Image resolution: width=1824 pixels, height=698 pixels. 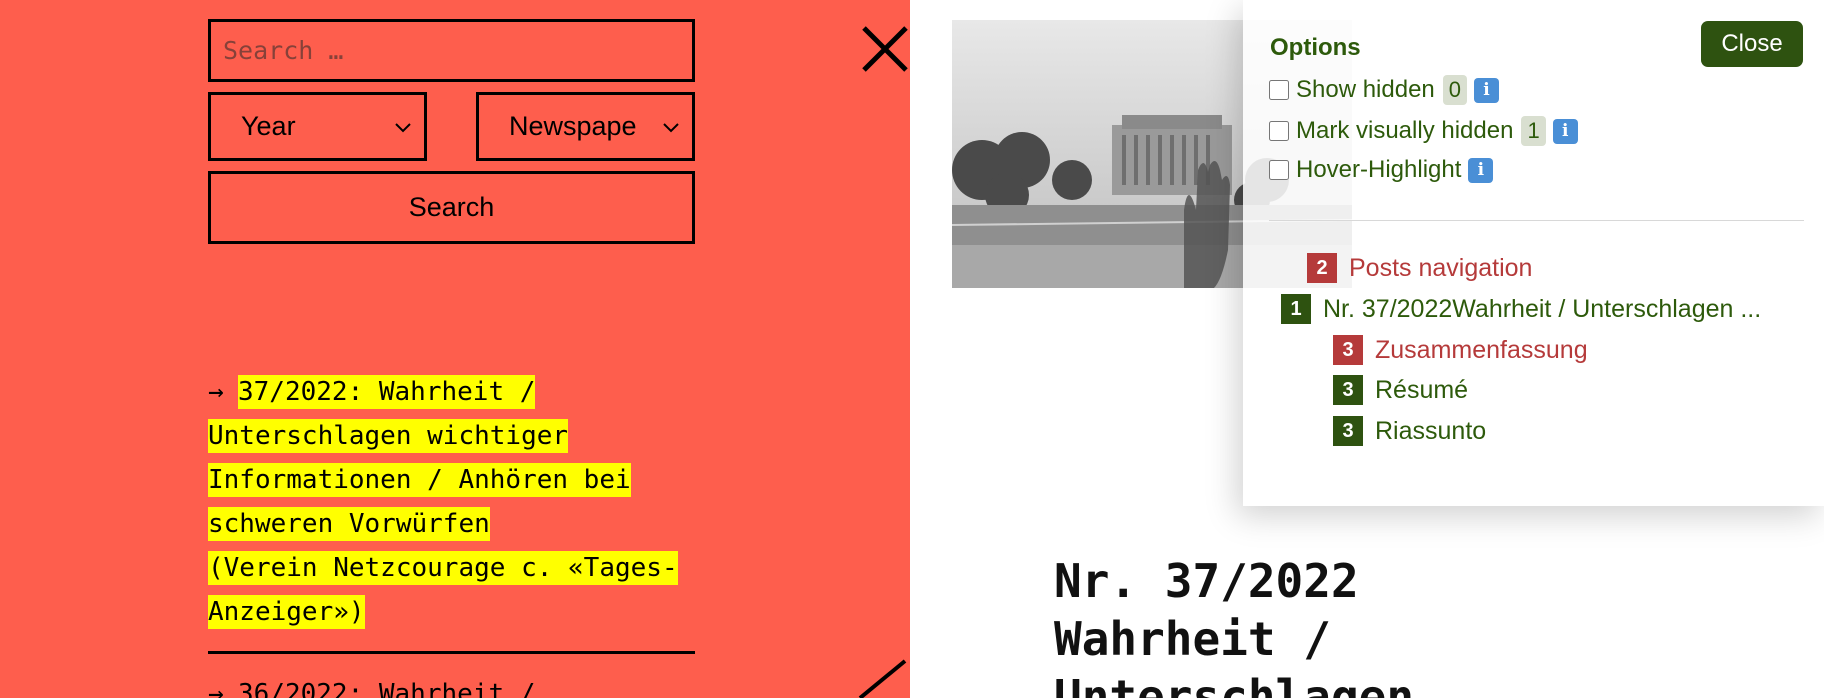 What do you see at coordinates (1322, 268) in the screenshot?
I see `heading-level-badge: 2` at bounding box center [1322, 268].